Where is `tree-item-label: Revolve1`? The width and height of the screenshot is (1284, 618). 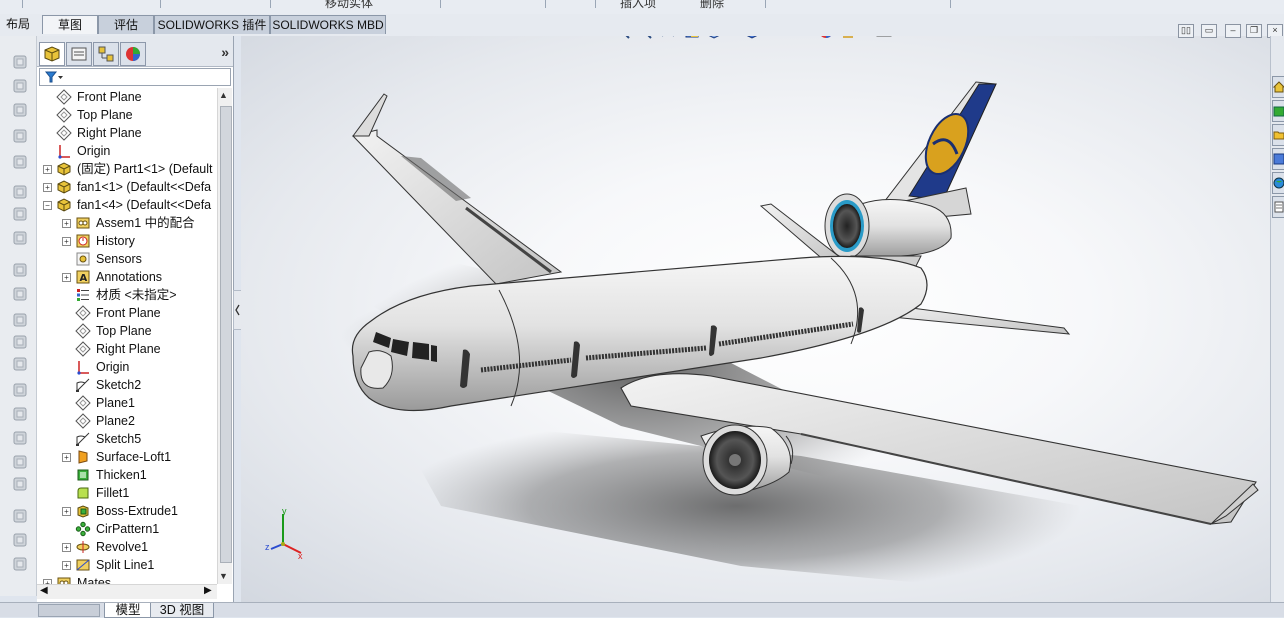 tree-item-label: Revolve1 is located at coordinates (122, 547).